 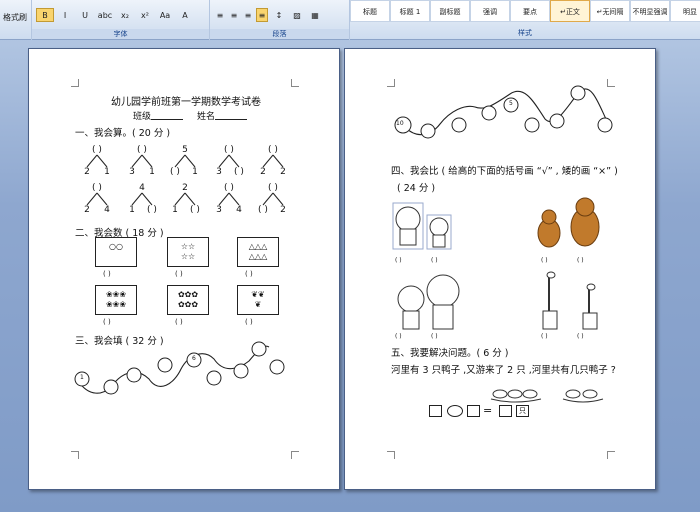 I want to click on change-case-button: Aa, so click(x=165, y=15).